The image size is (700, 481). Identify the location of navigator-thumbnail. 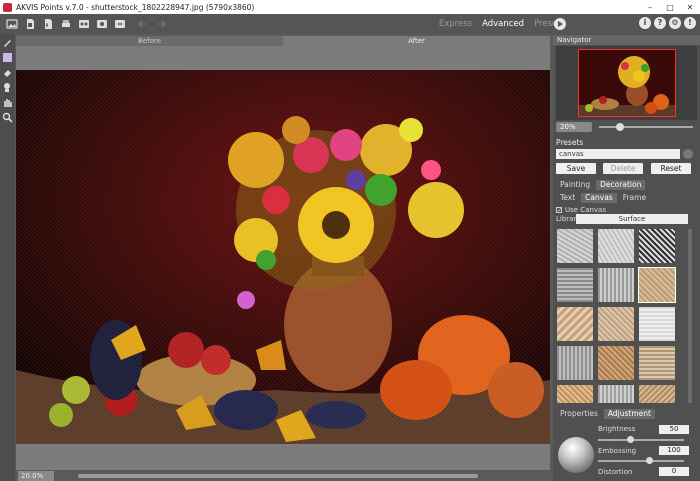
(627, 83).